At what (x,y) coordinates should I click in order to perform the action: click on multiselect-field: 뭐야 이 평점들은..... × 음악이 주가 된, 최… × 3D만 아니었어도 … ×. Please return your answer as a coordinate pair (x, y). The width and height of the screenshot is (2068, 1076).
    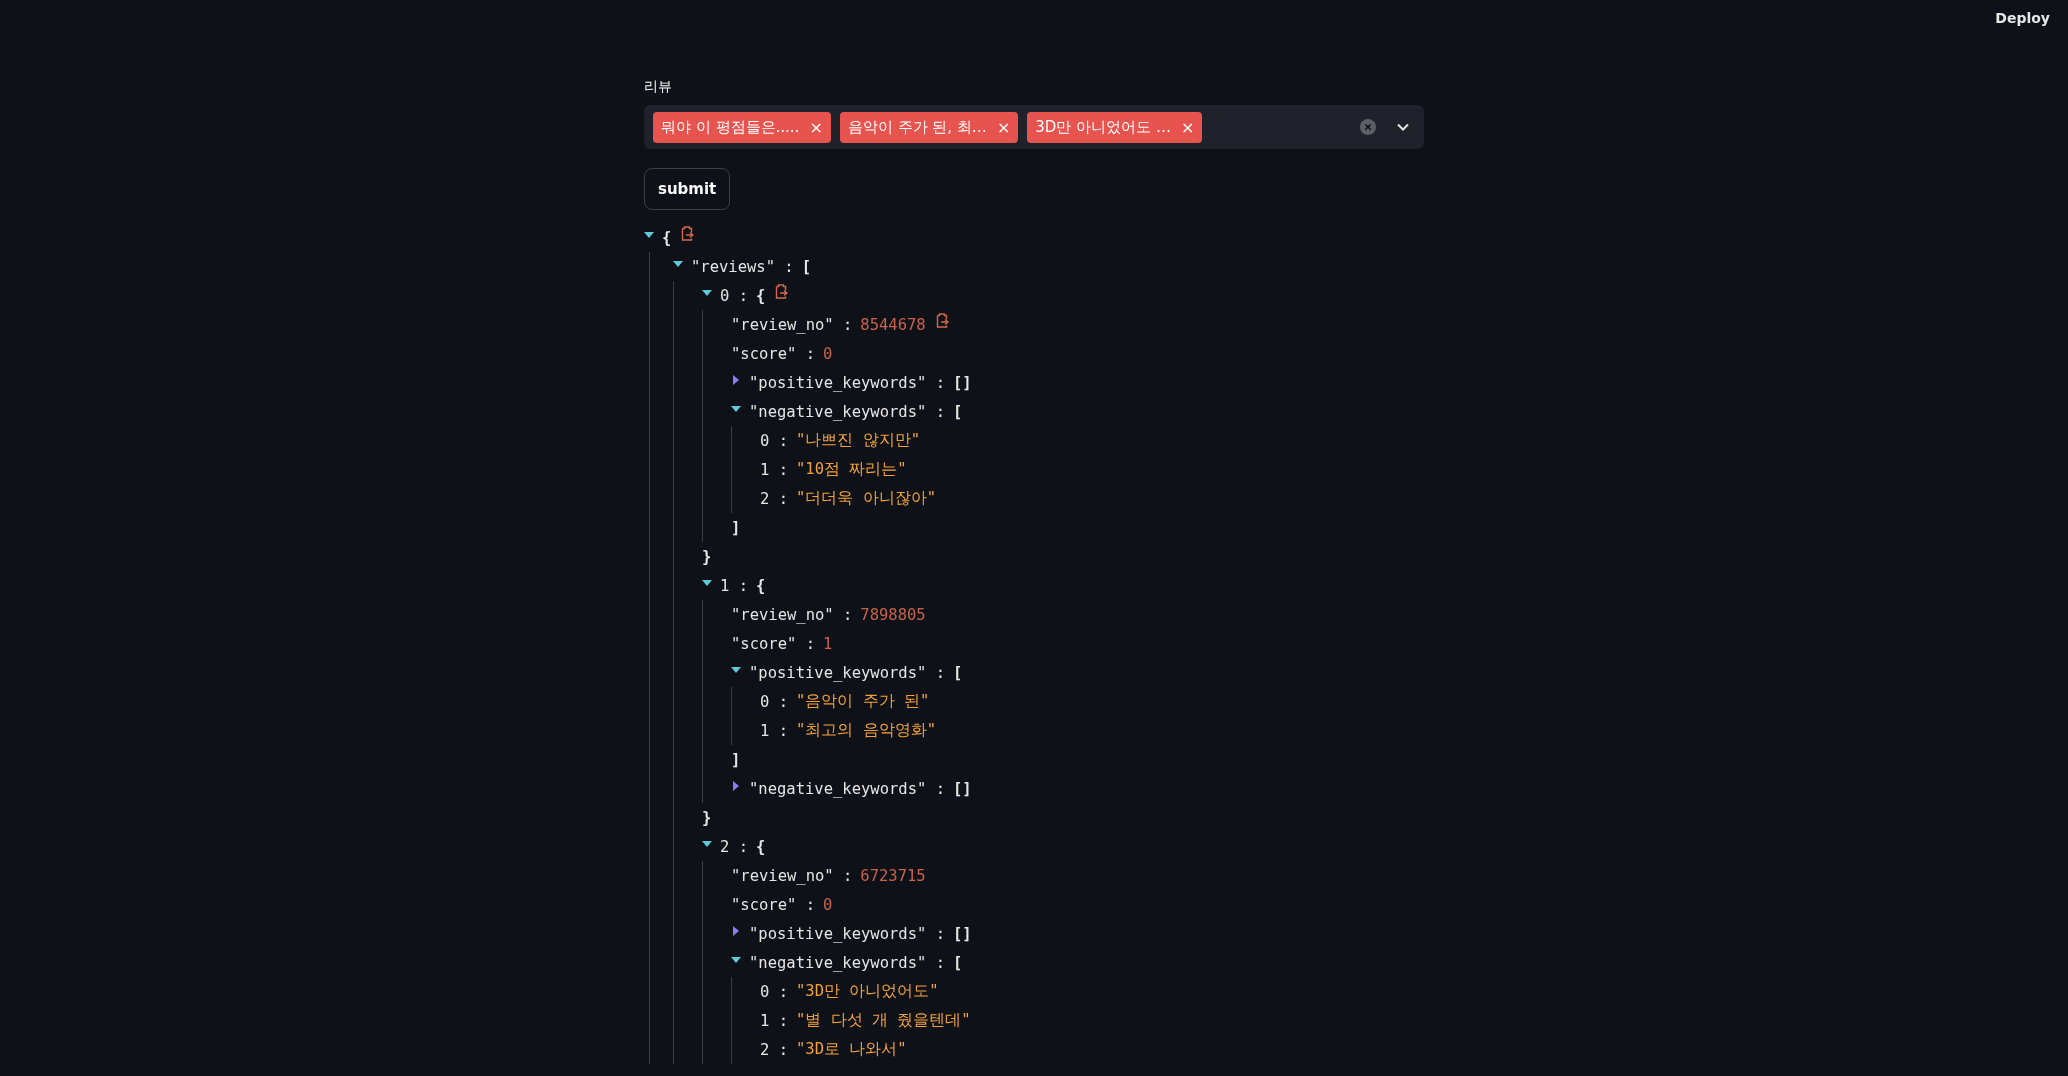
    Looking at the image, I should click on (1034, 127).